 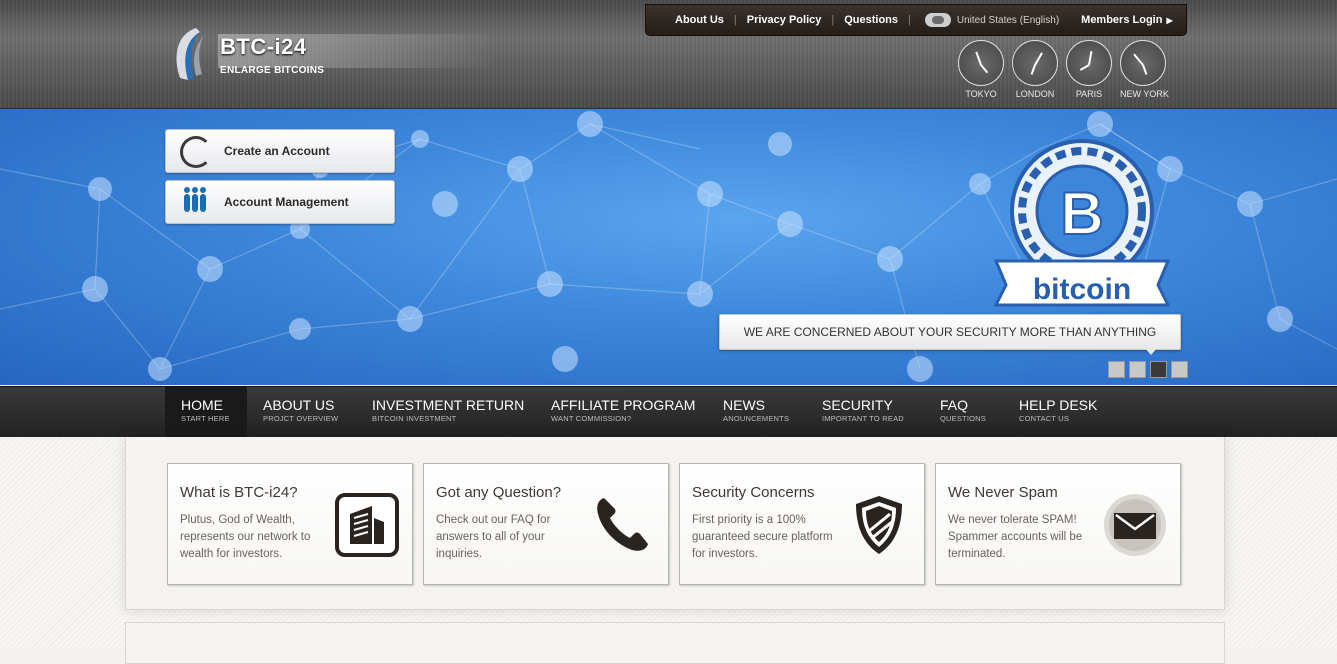 What do you see at coordinates (299, 405) in the screenshot?
I see `nav-label: ABOUT US` at bounding box center [299, 405].